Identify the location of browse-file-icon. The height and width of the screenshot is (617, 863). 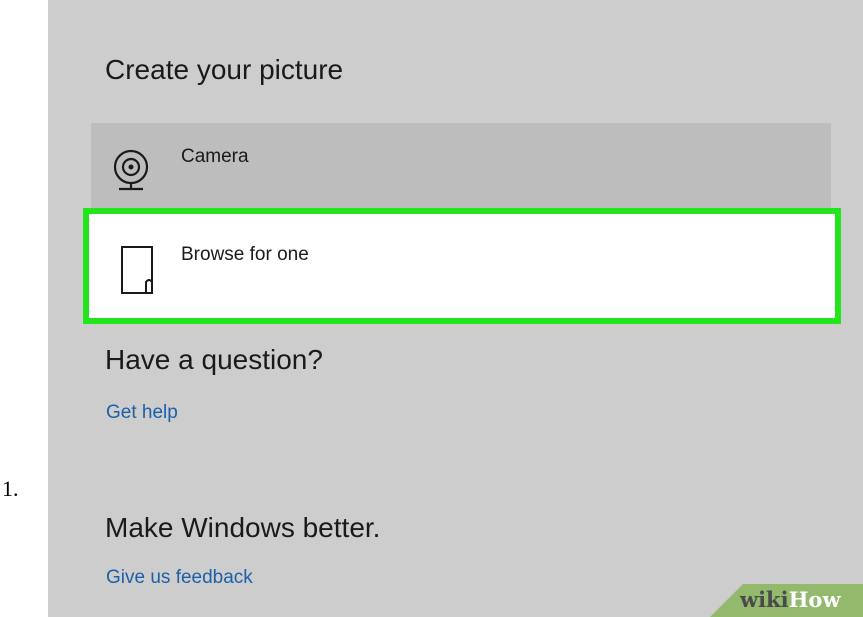
(137, 270).